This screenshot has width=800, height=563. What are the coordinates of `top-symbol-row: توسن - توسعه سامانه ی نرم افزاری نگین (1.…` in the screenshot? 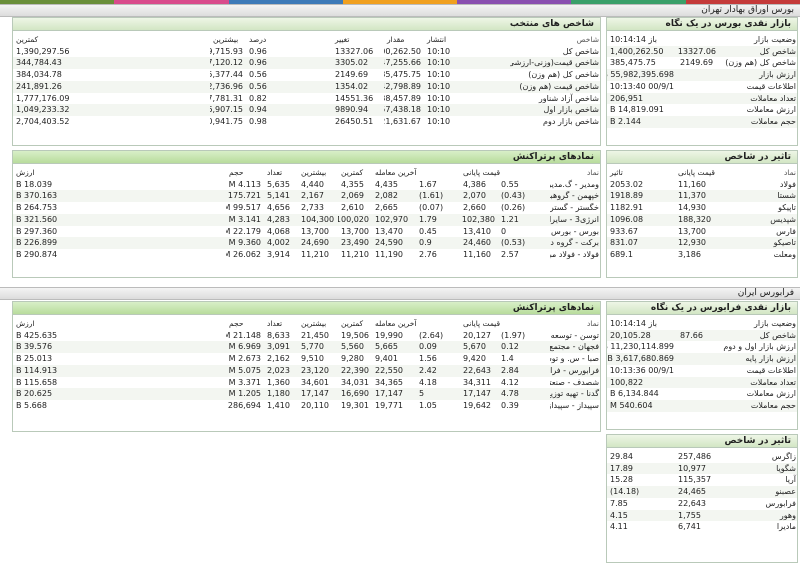 It's located at (306, 336).